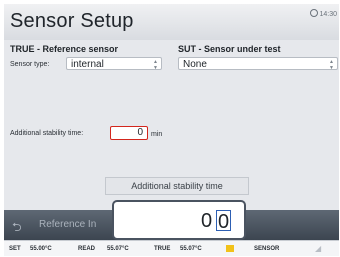  Describe the element at coordinates (129, 133) in the screenshot. I see `stability-time-input: 0` at that location.